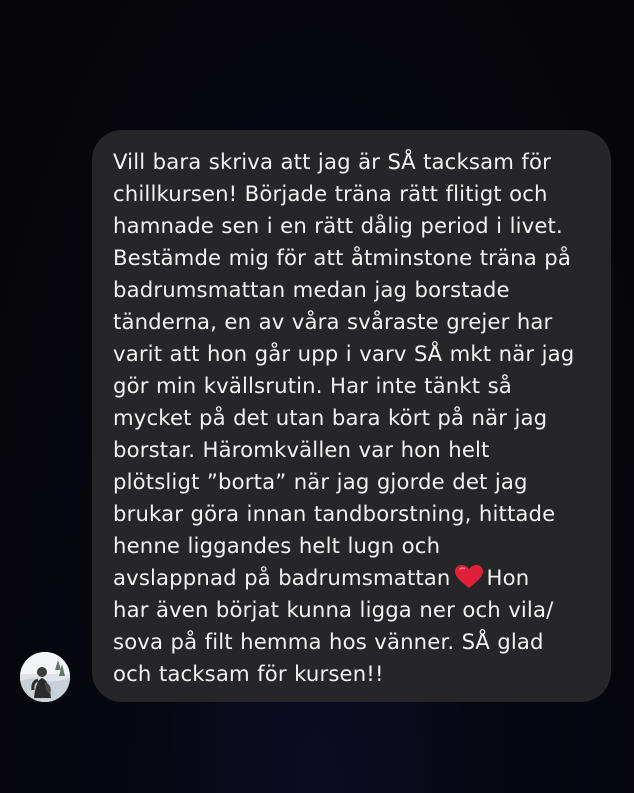  I want to click on avatar-photo-icon, so click(45, 677).